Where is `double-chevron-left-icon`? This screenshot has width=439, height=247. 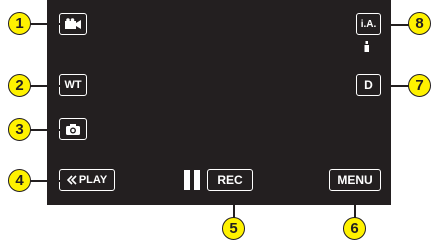 double-chevron-left-icon is located at coordinates (71, 180).